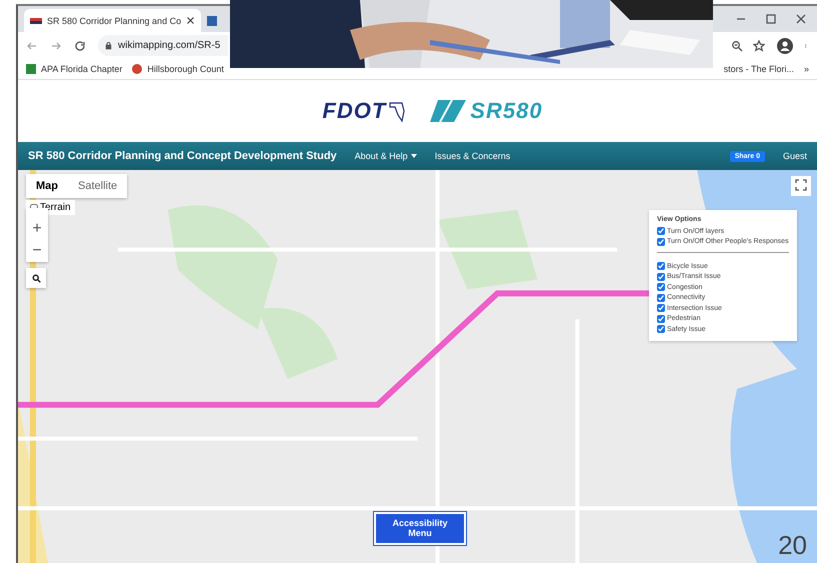 The image size is (817, 563). What do you see at coordinates (113, 20) in the screenshot?
I see `browser-tab: SR 580 Corridor Planning and Co` at bounding box center [113, 20].